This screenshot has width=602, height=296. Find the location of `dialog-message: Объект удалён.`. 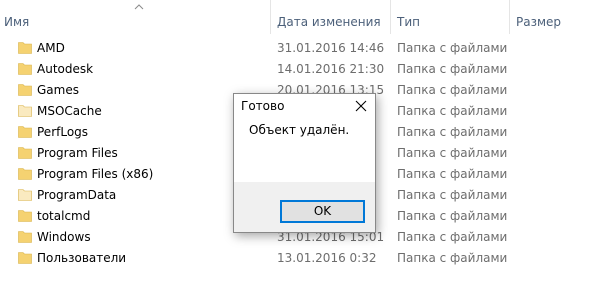

dialog-message: Объект удалён. is located at coordinates (299, 130).